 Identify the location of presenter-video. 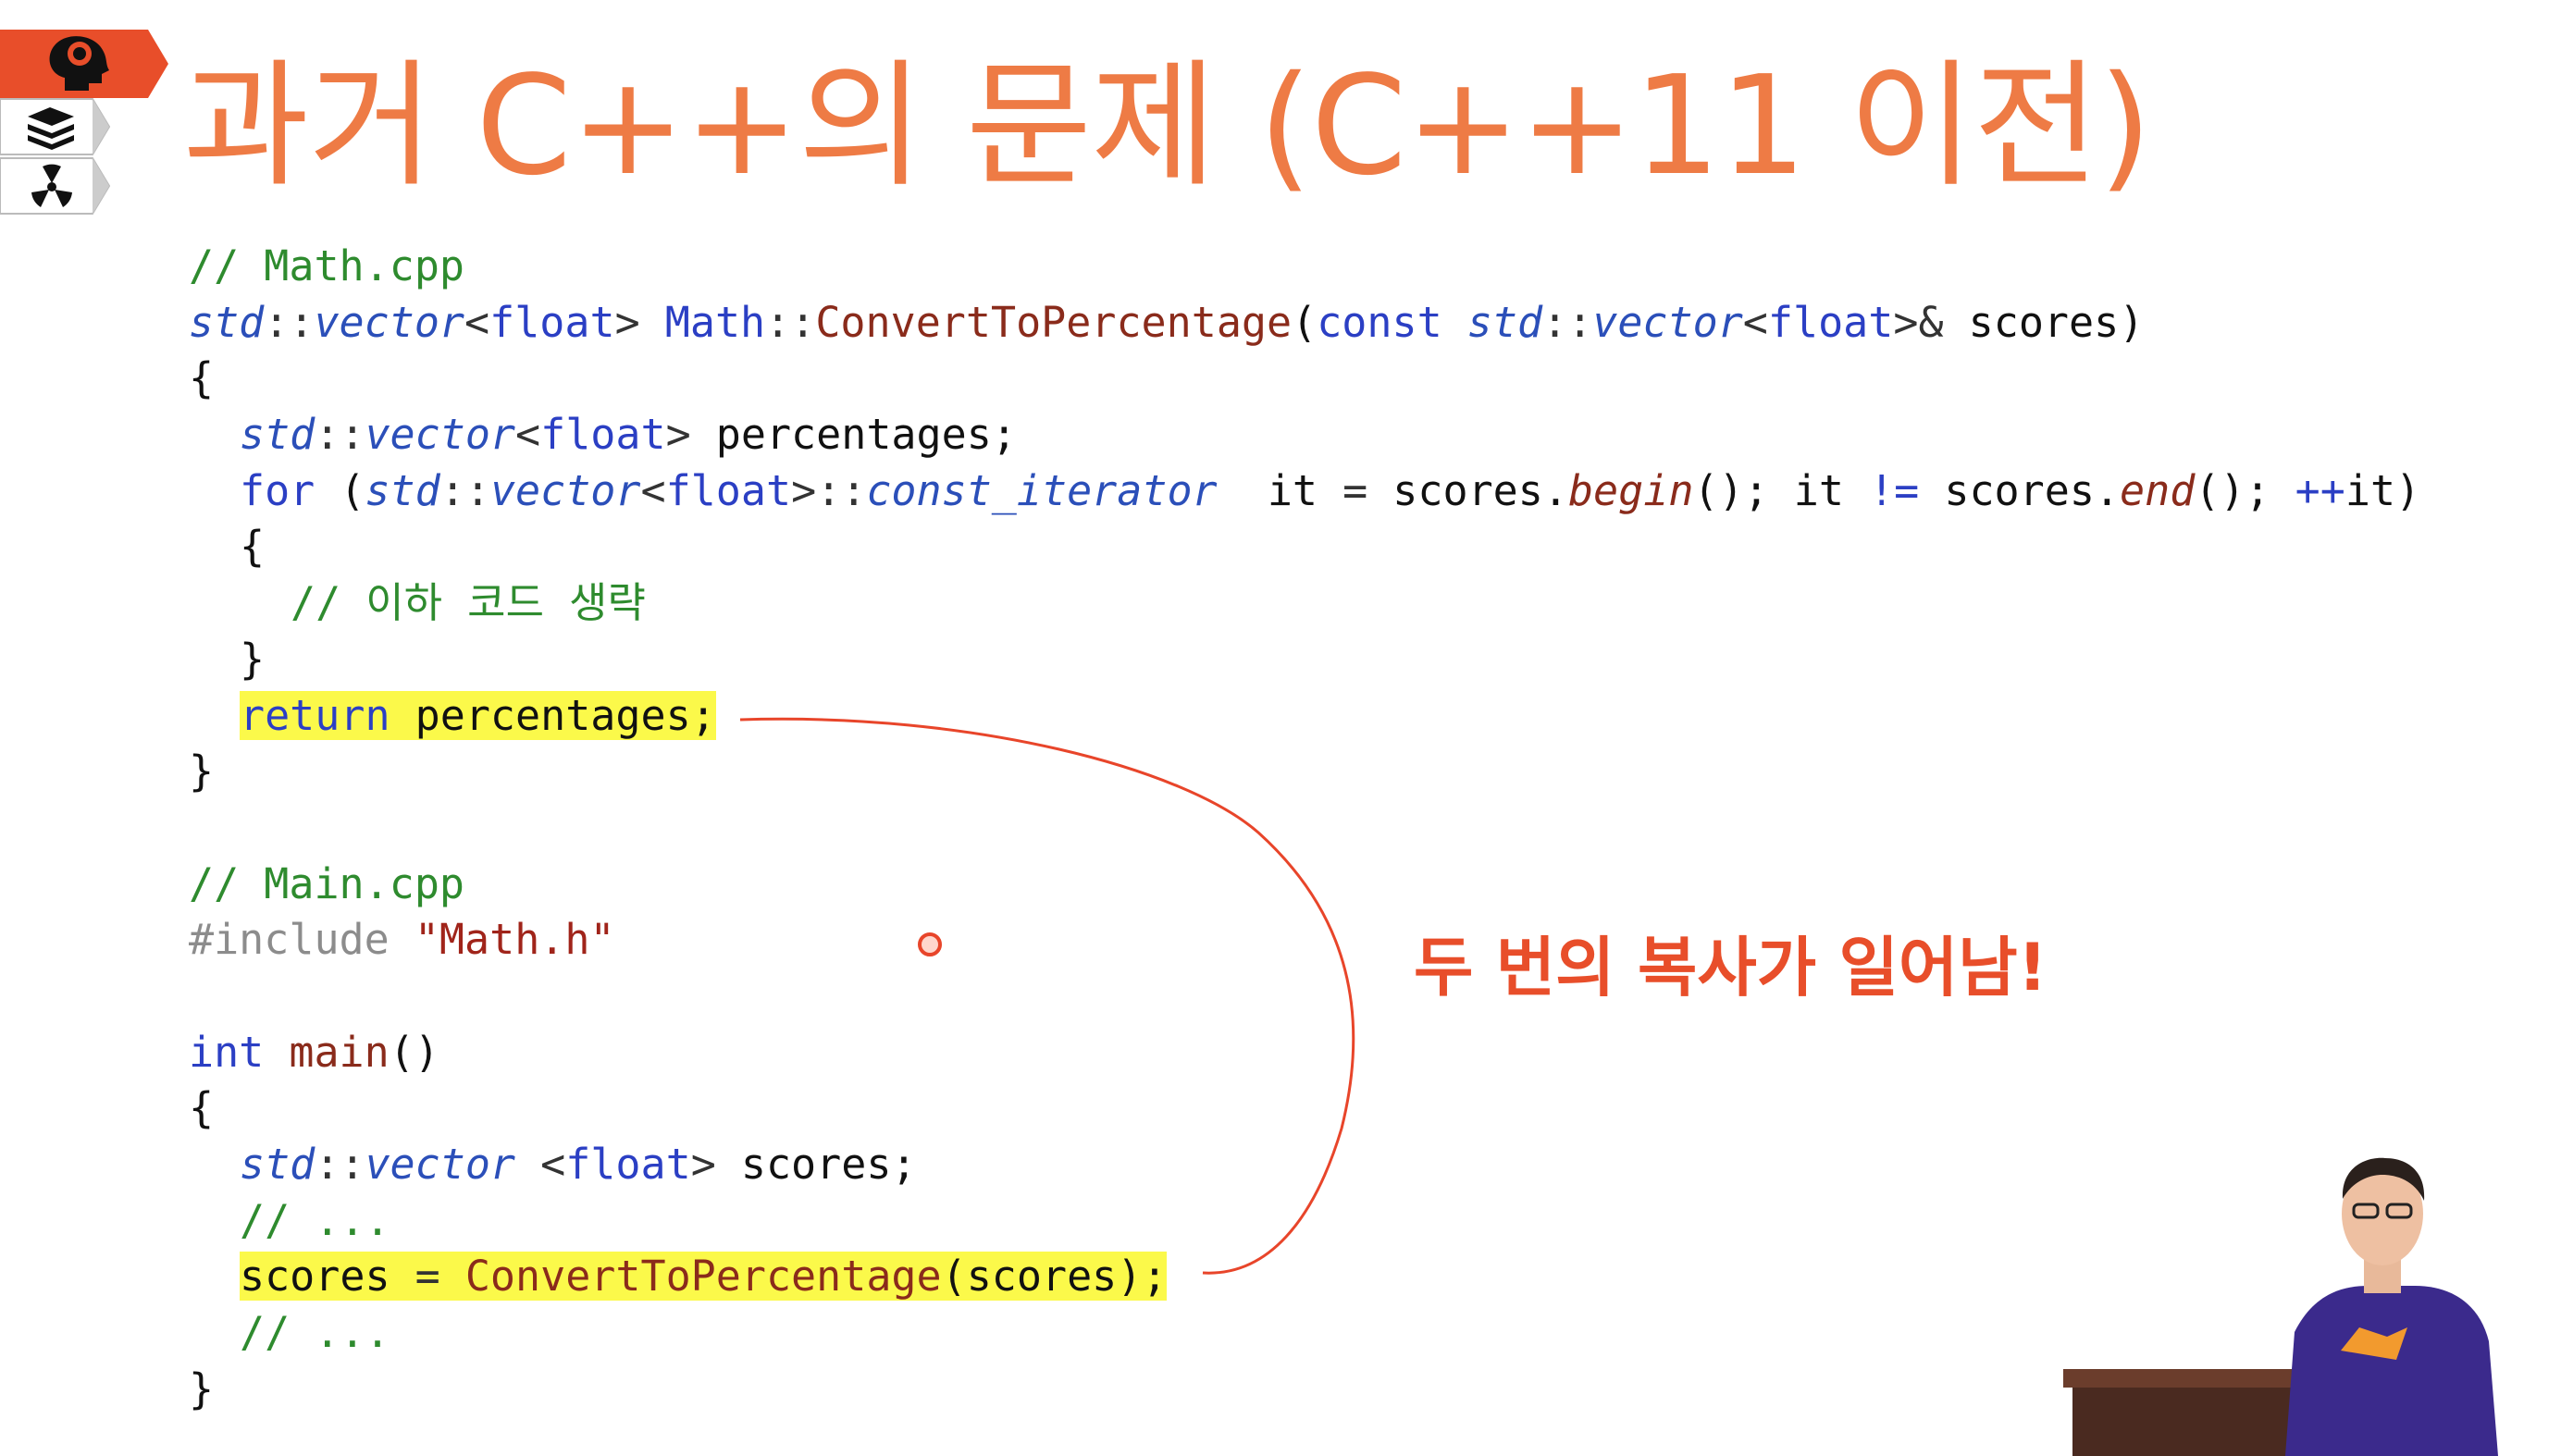
(2280, 1306).